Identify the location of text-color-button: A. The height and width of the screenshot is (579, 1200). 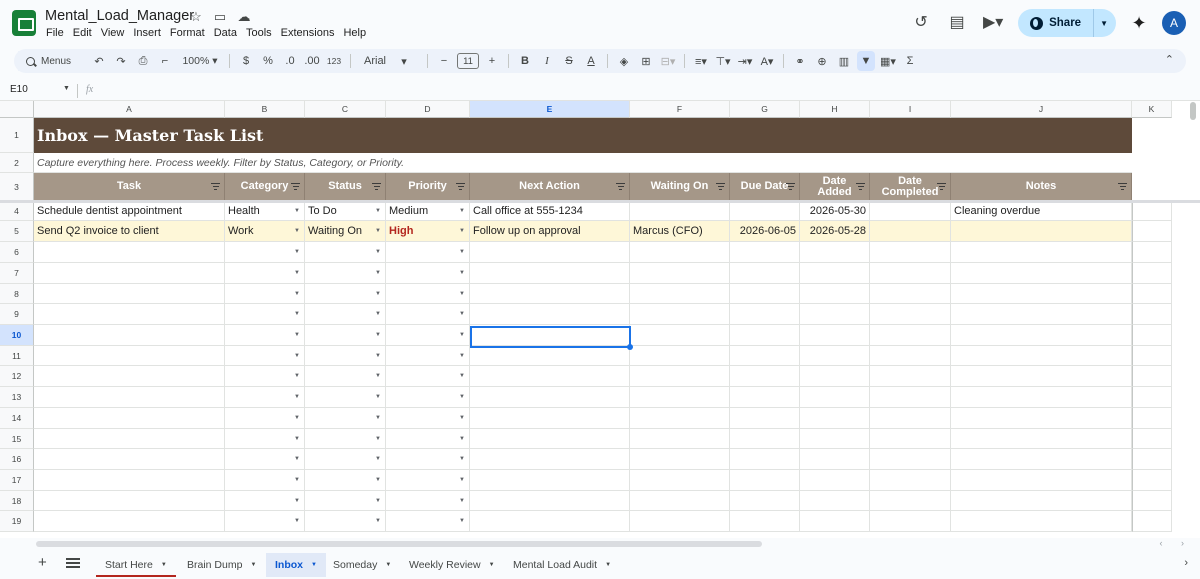
(591, 61).